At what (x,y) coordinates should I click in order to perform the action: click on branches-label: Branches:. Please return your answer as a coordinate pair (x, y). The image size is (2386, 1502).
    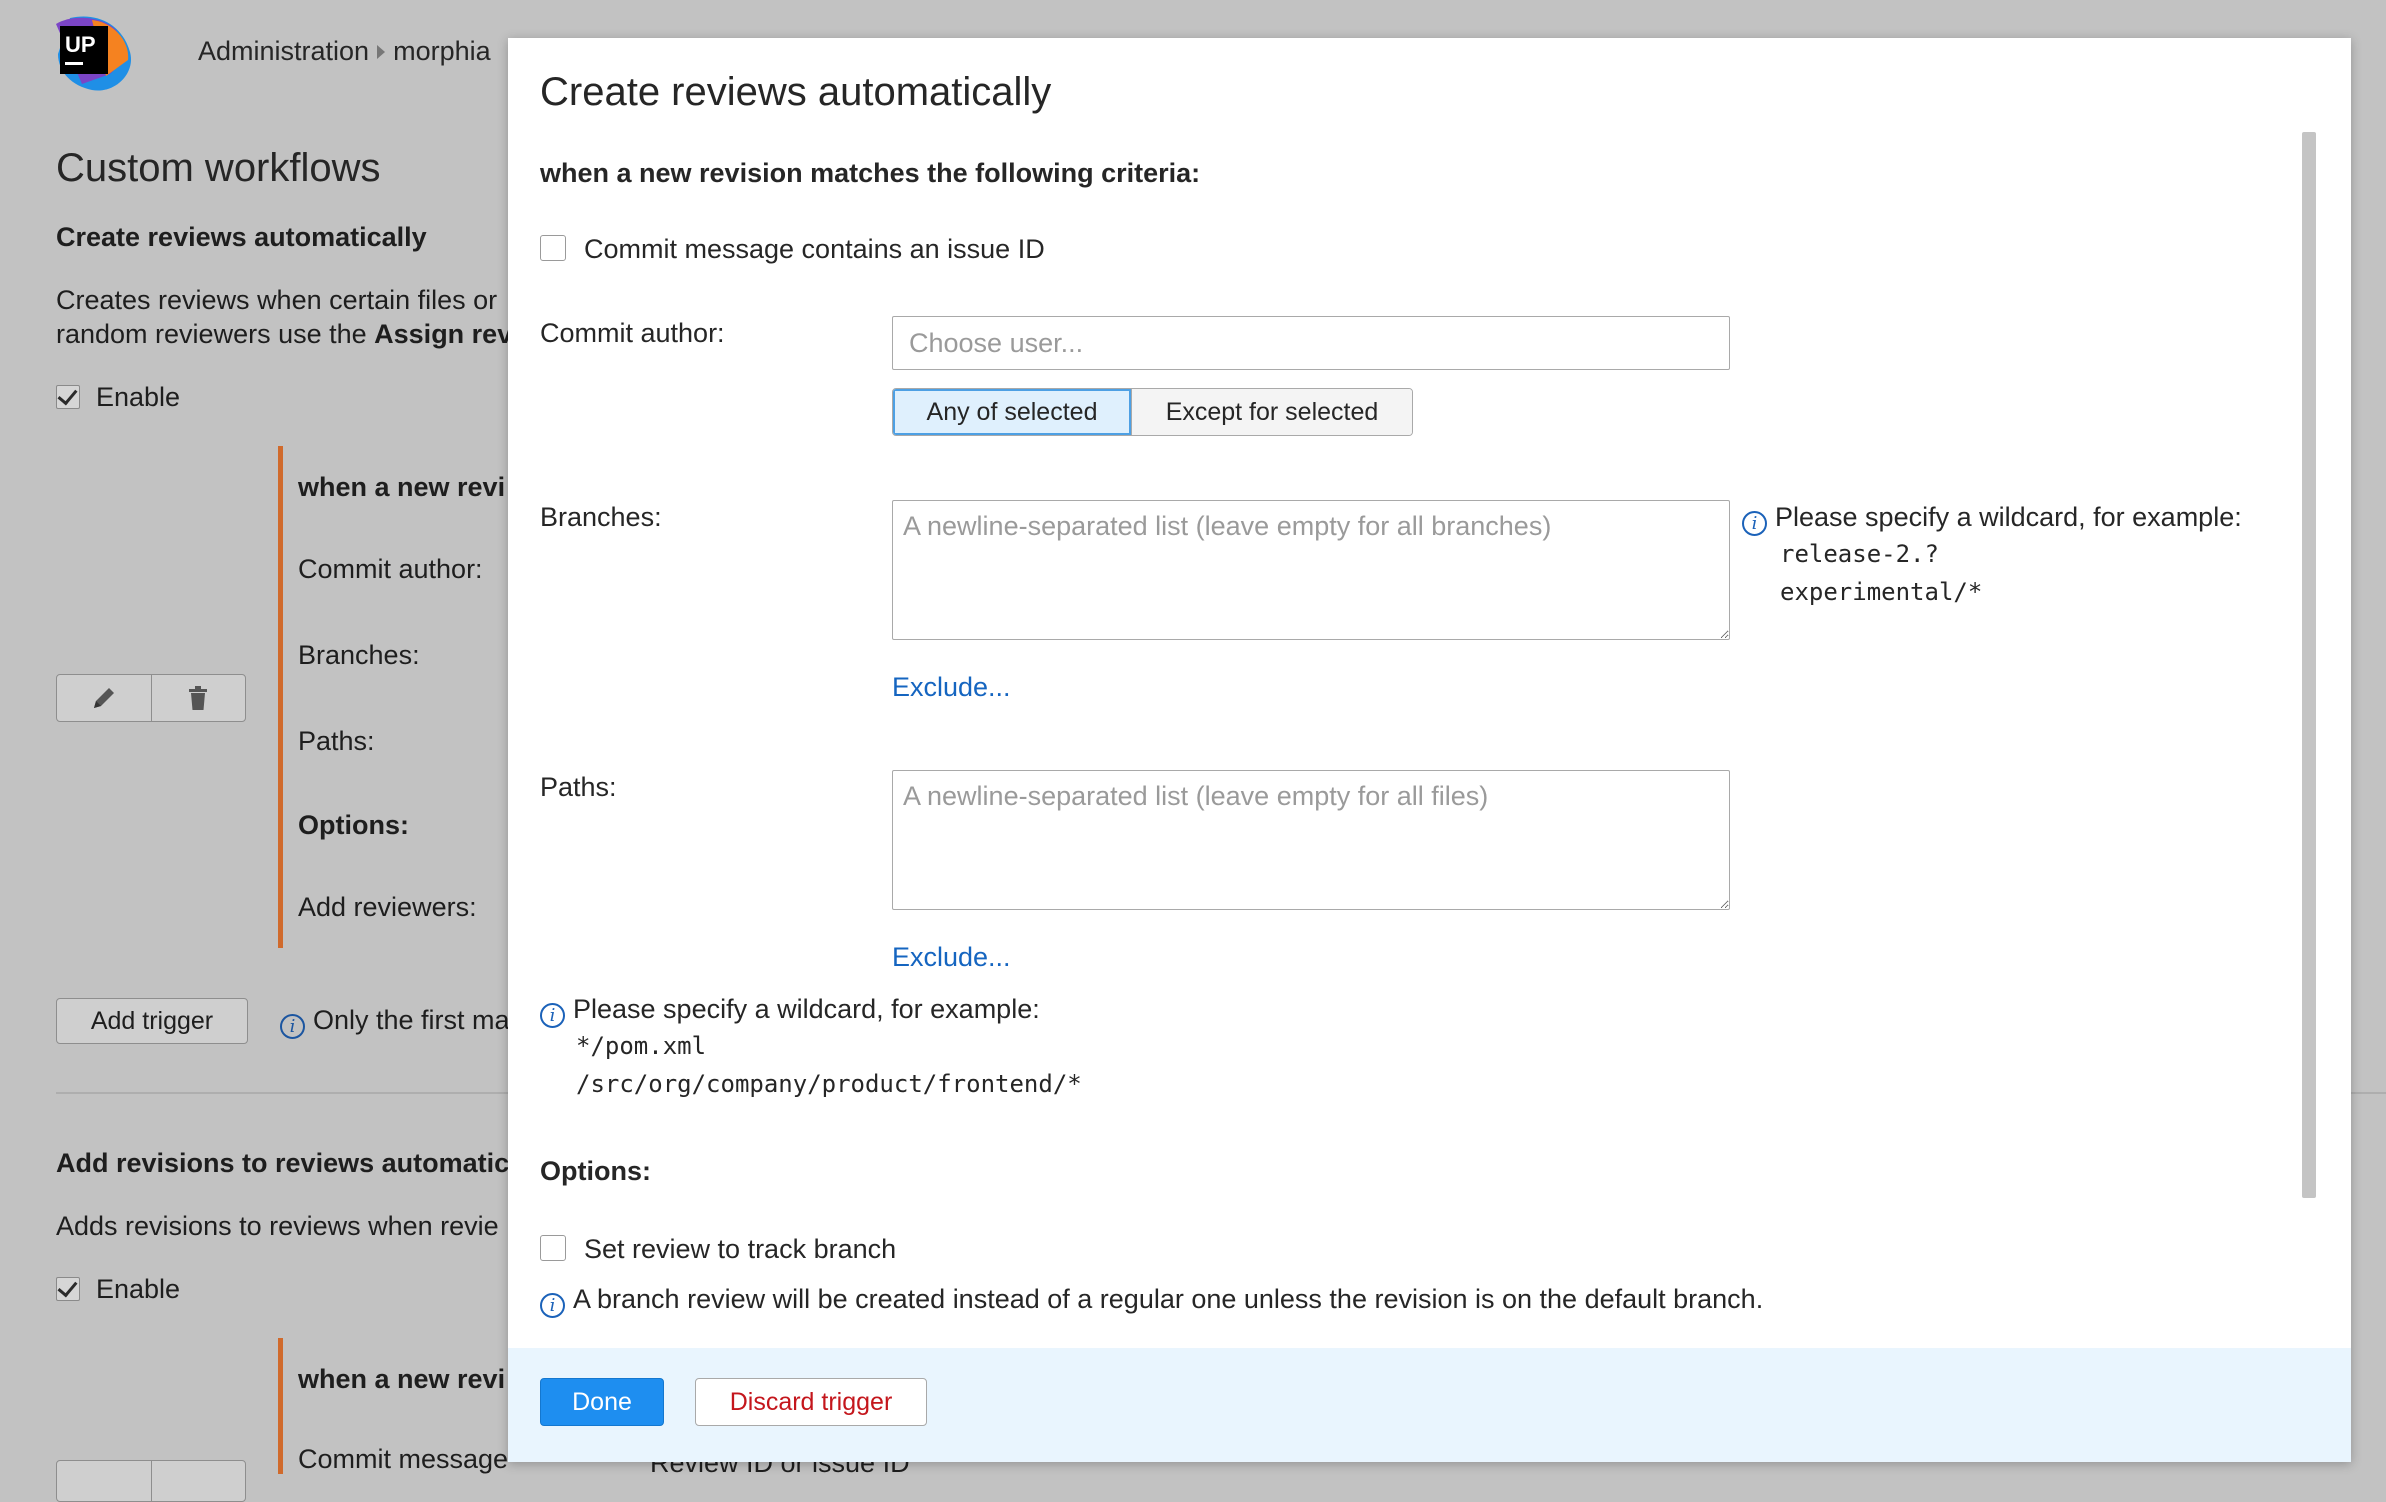
    Looking at the image, I should click on (601, 517).